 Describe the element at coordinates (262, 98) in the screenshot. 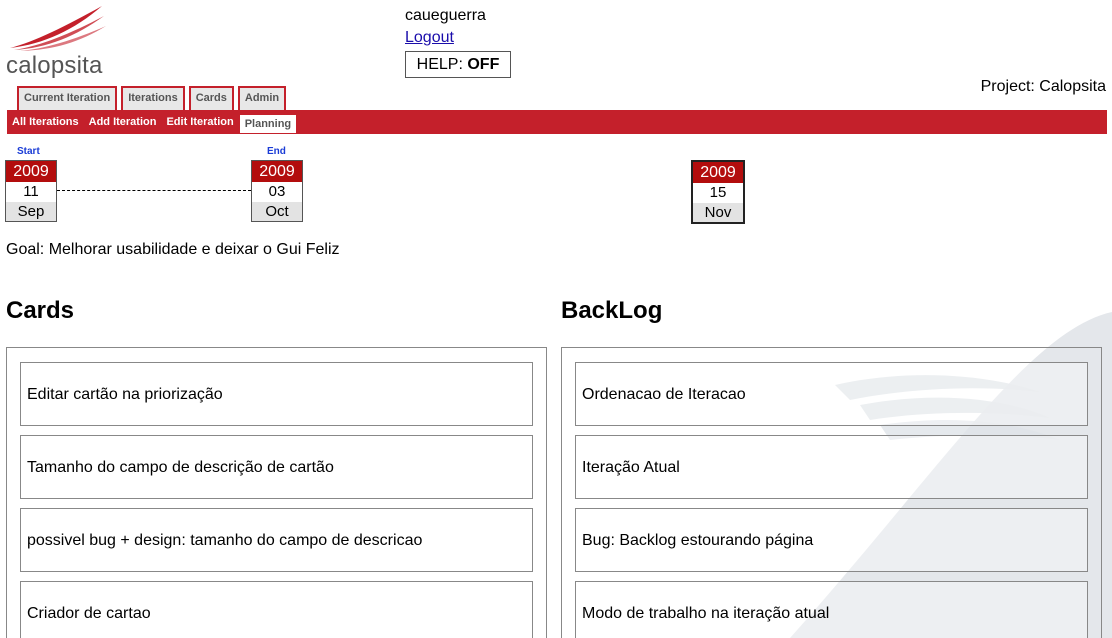

I see `tab-admin: Admin` at that location.